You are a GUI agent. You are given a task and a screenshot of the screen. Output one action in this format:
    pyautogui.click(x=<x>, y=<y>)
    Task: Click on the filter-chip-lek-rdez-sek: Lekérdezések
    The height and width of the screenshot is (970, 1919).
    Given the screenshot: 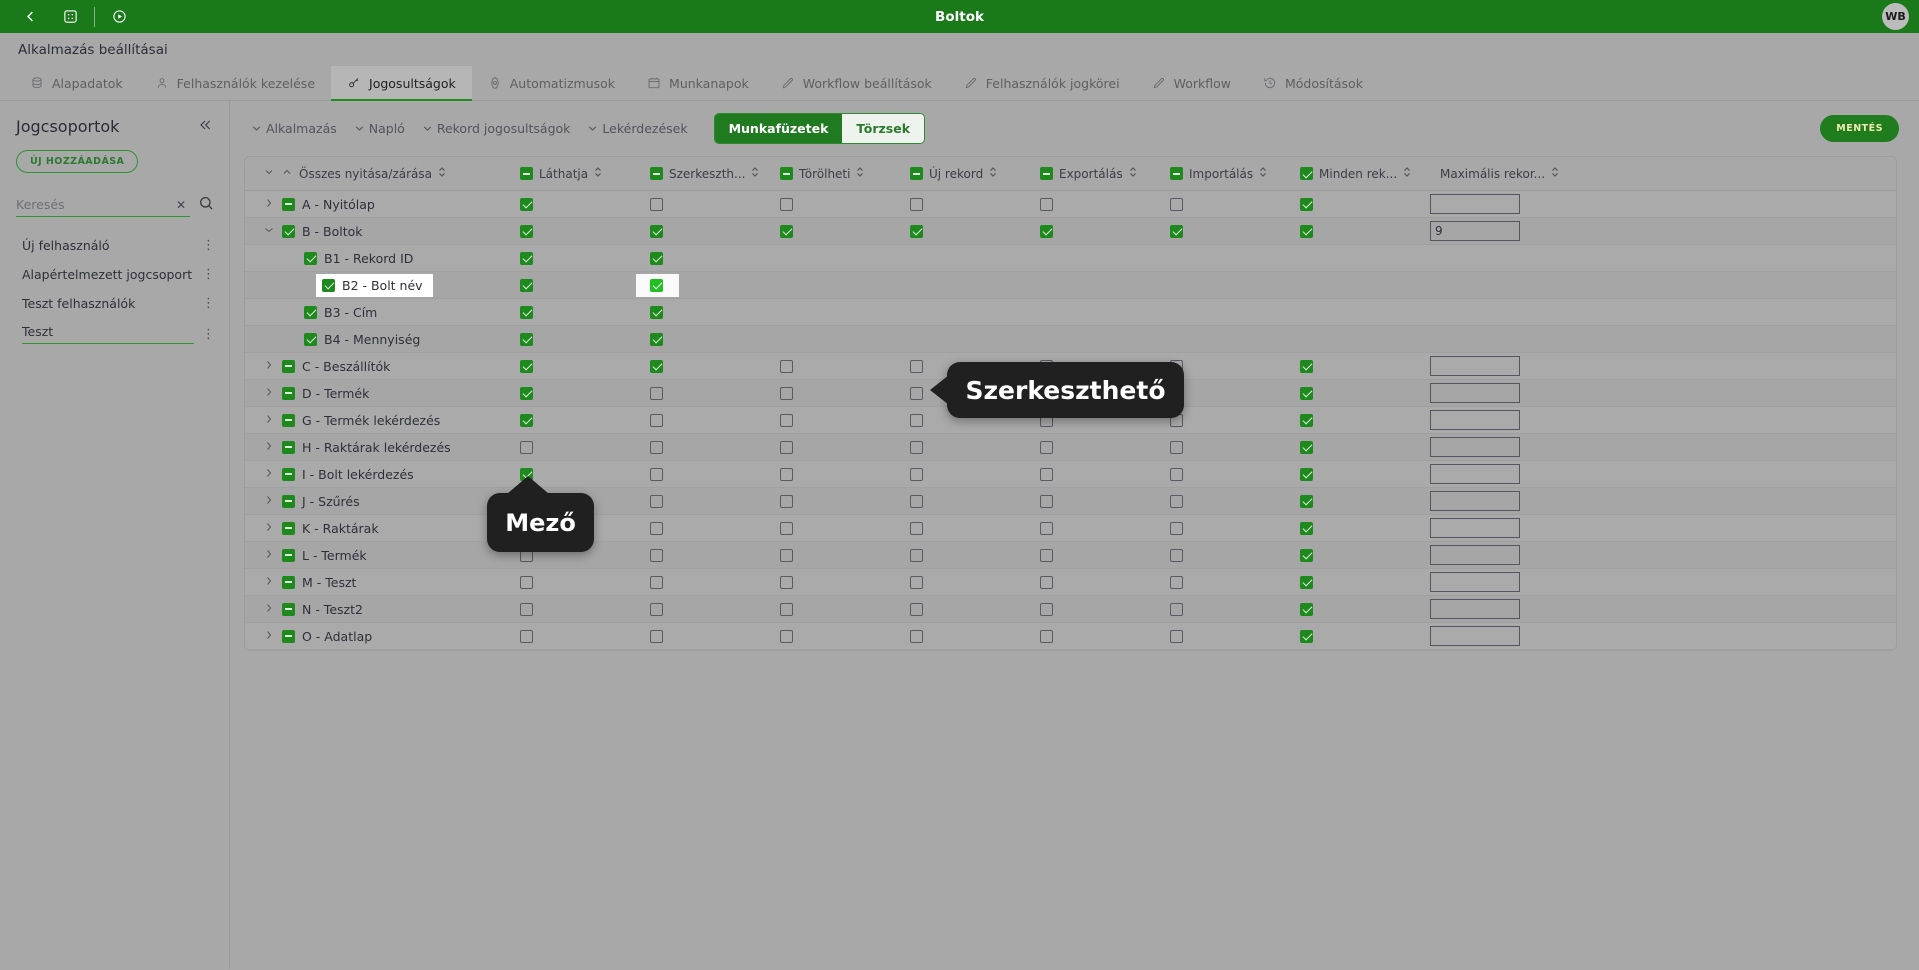 What is the action you would take?
    pyautogui.click(x=640, y=128)
    